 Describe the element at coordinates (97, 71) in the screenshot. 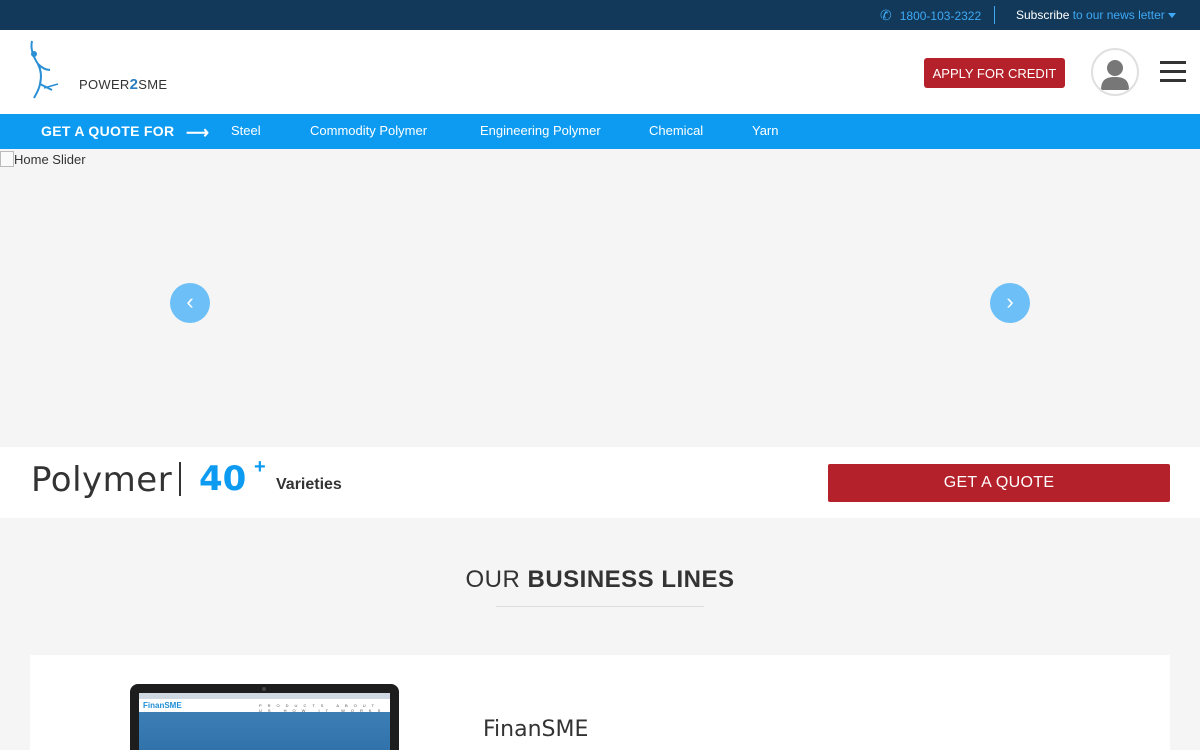

I see `power2sme-logo: POWER2SME` at that location.